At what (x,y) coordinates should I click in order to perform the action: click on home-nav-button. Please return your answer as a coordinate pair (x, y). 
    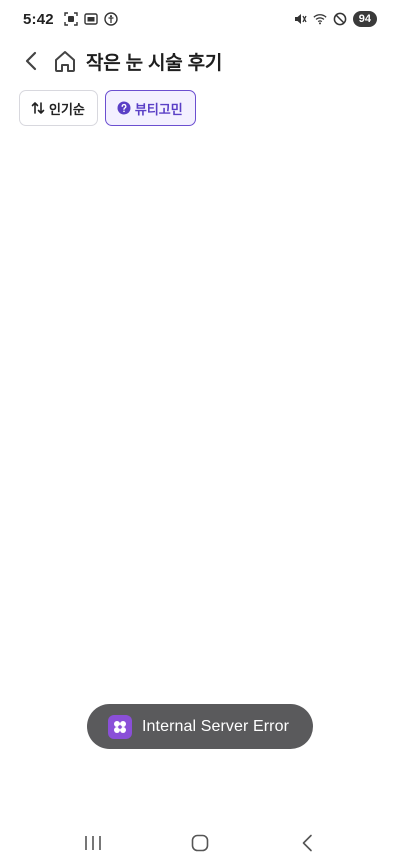
    Looking at the image, I should click on (200, 843).